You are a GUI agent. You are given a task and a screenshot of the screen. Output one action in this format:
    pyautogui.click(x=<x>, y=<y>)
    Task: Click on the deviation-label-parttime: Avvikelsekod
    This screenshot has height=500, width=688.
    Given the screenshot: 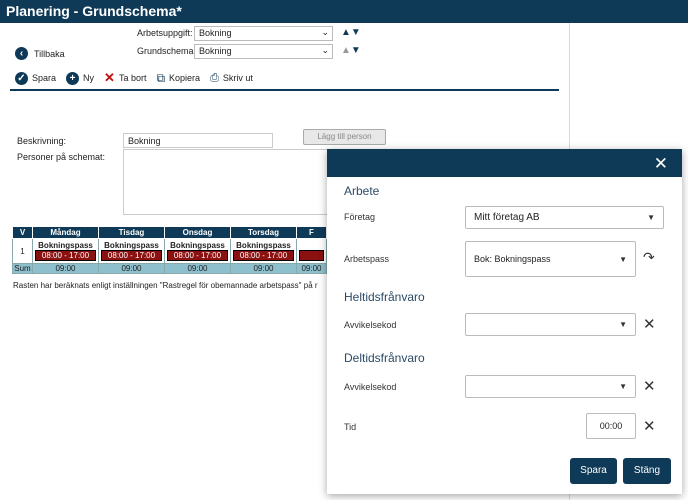 What is the action you would take?
    pyautogui.click(x=370, y=387)
    